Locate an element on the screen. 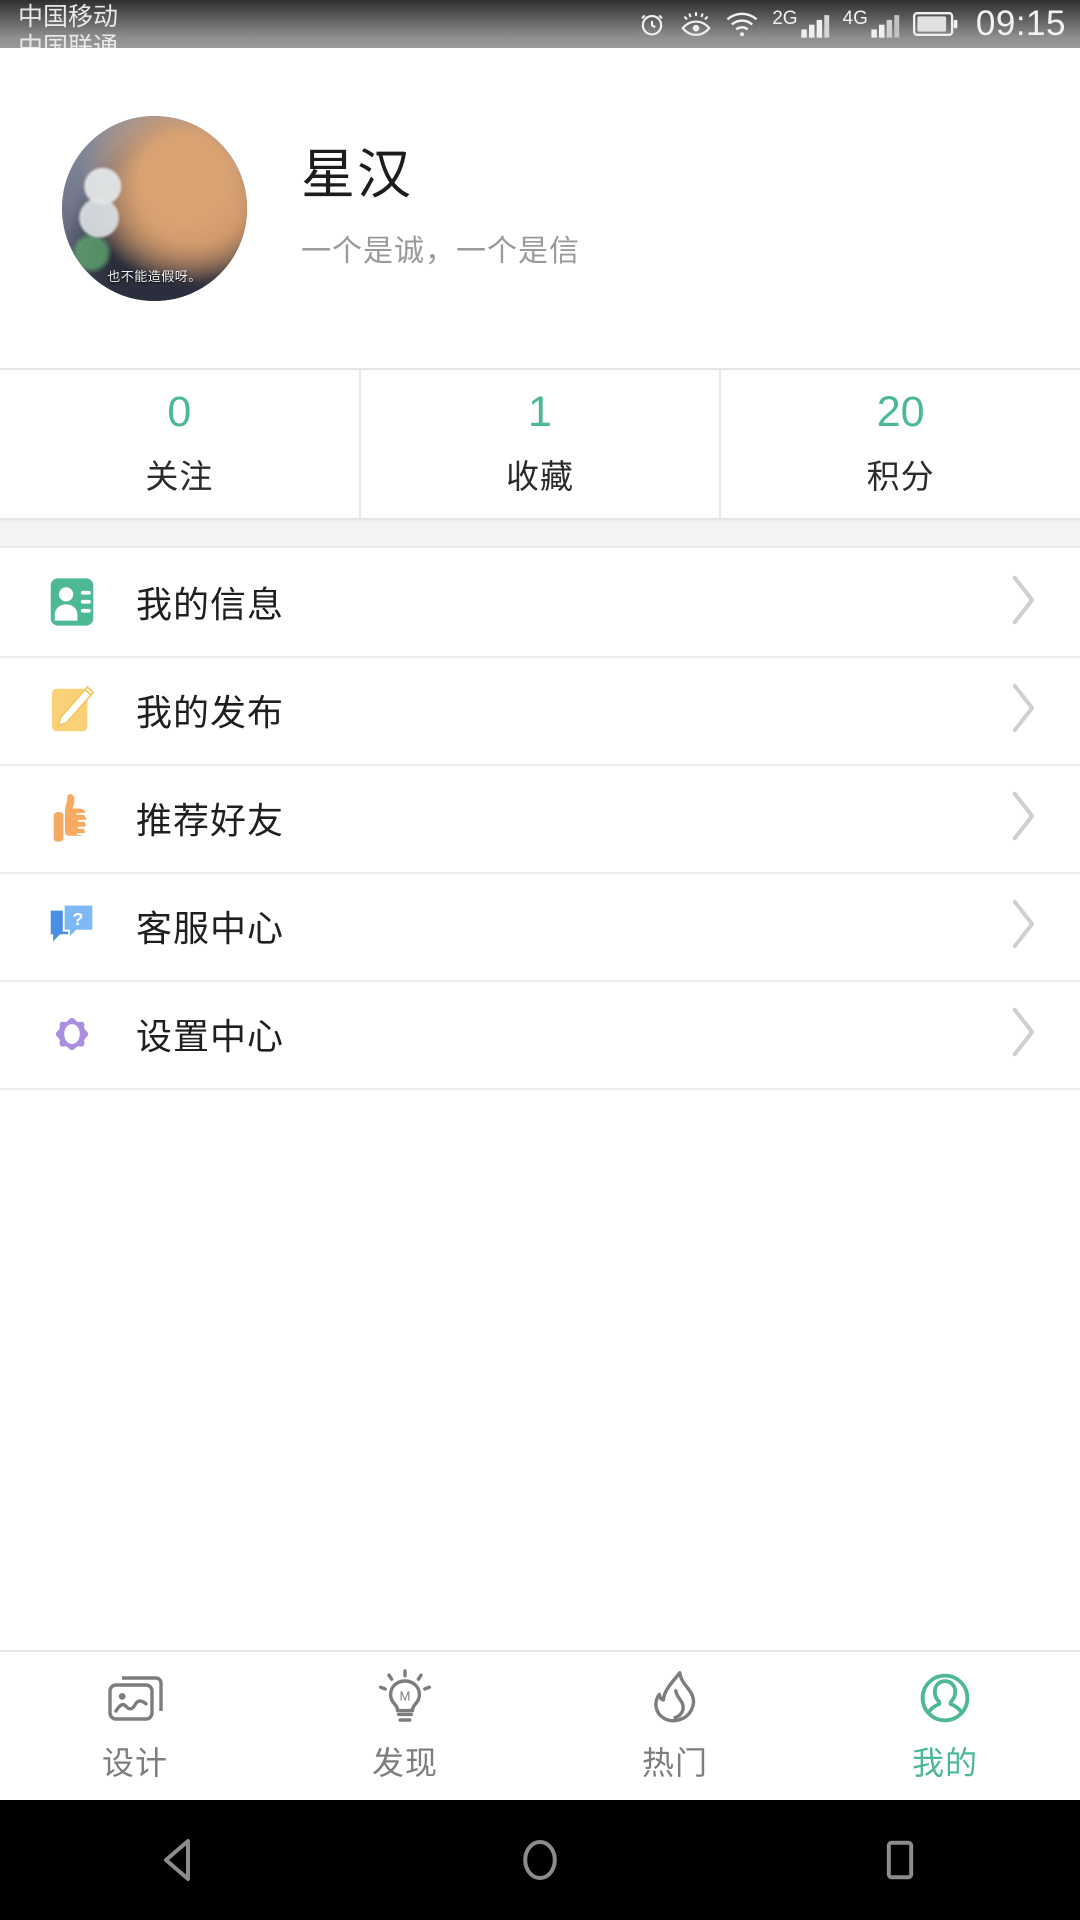  stat-value: 1 is located at coordinates (540, 411).